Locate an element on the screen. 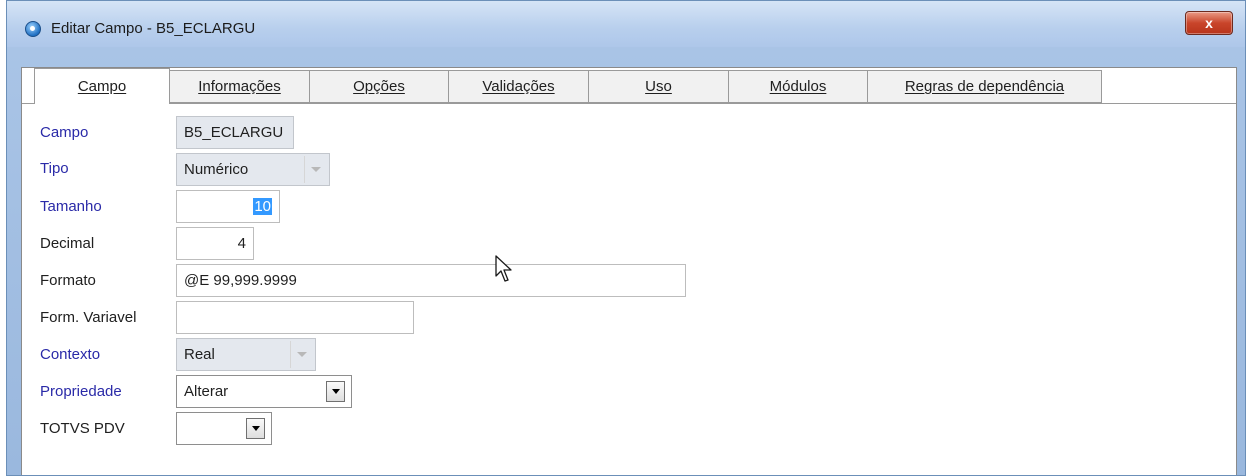  close-button: x is located at coordinates (1209, 23).